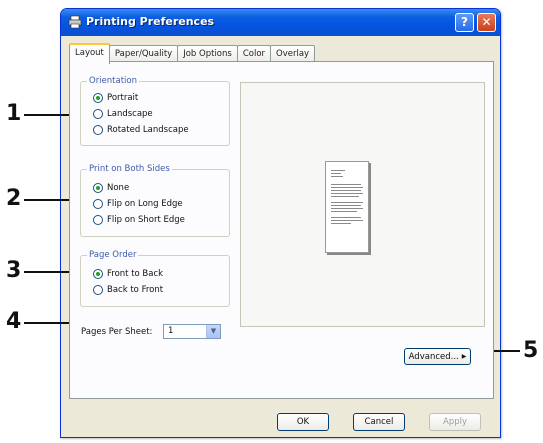  I want to click on radio-landscape-label: Landscape, so click(130, 114).